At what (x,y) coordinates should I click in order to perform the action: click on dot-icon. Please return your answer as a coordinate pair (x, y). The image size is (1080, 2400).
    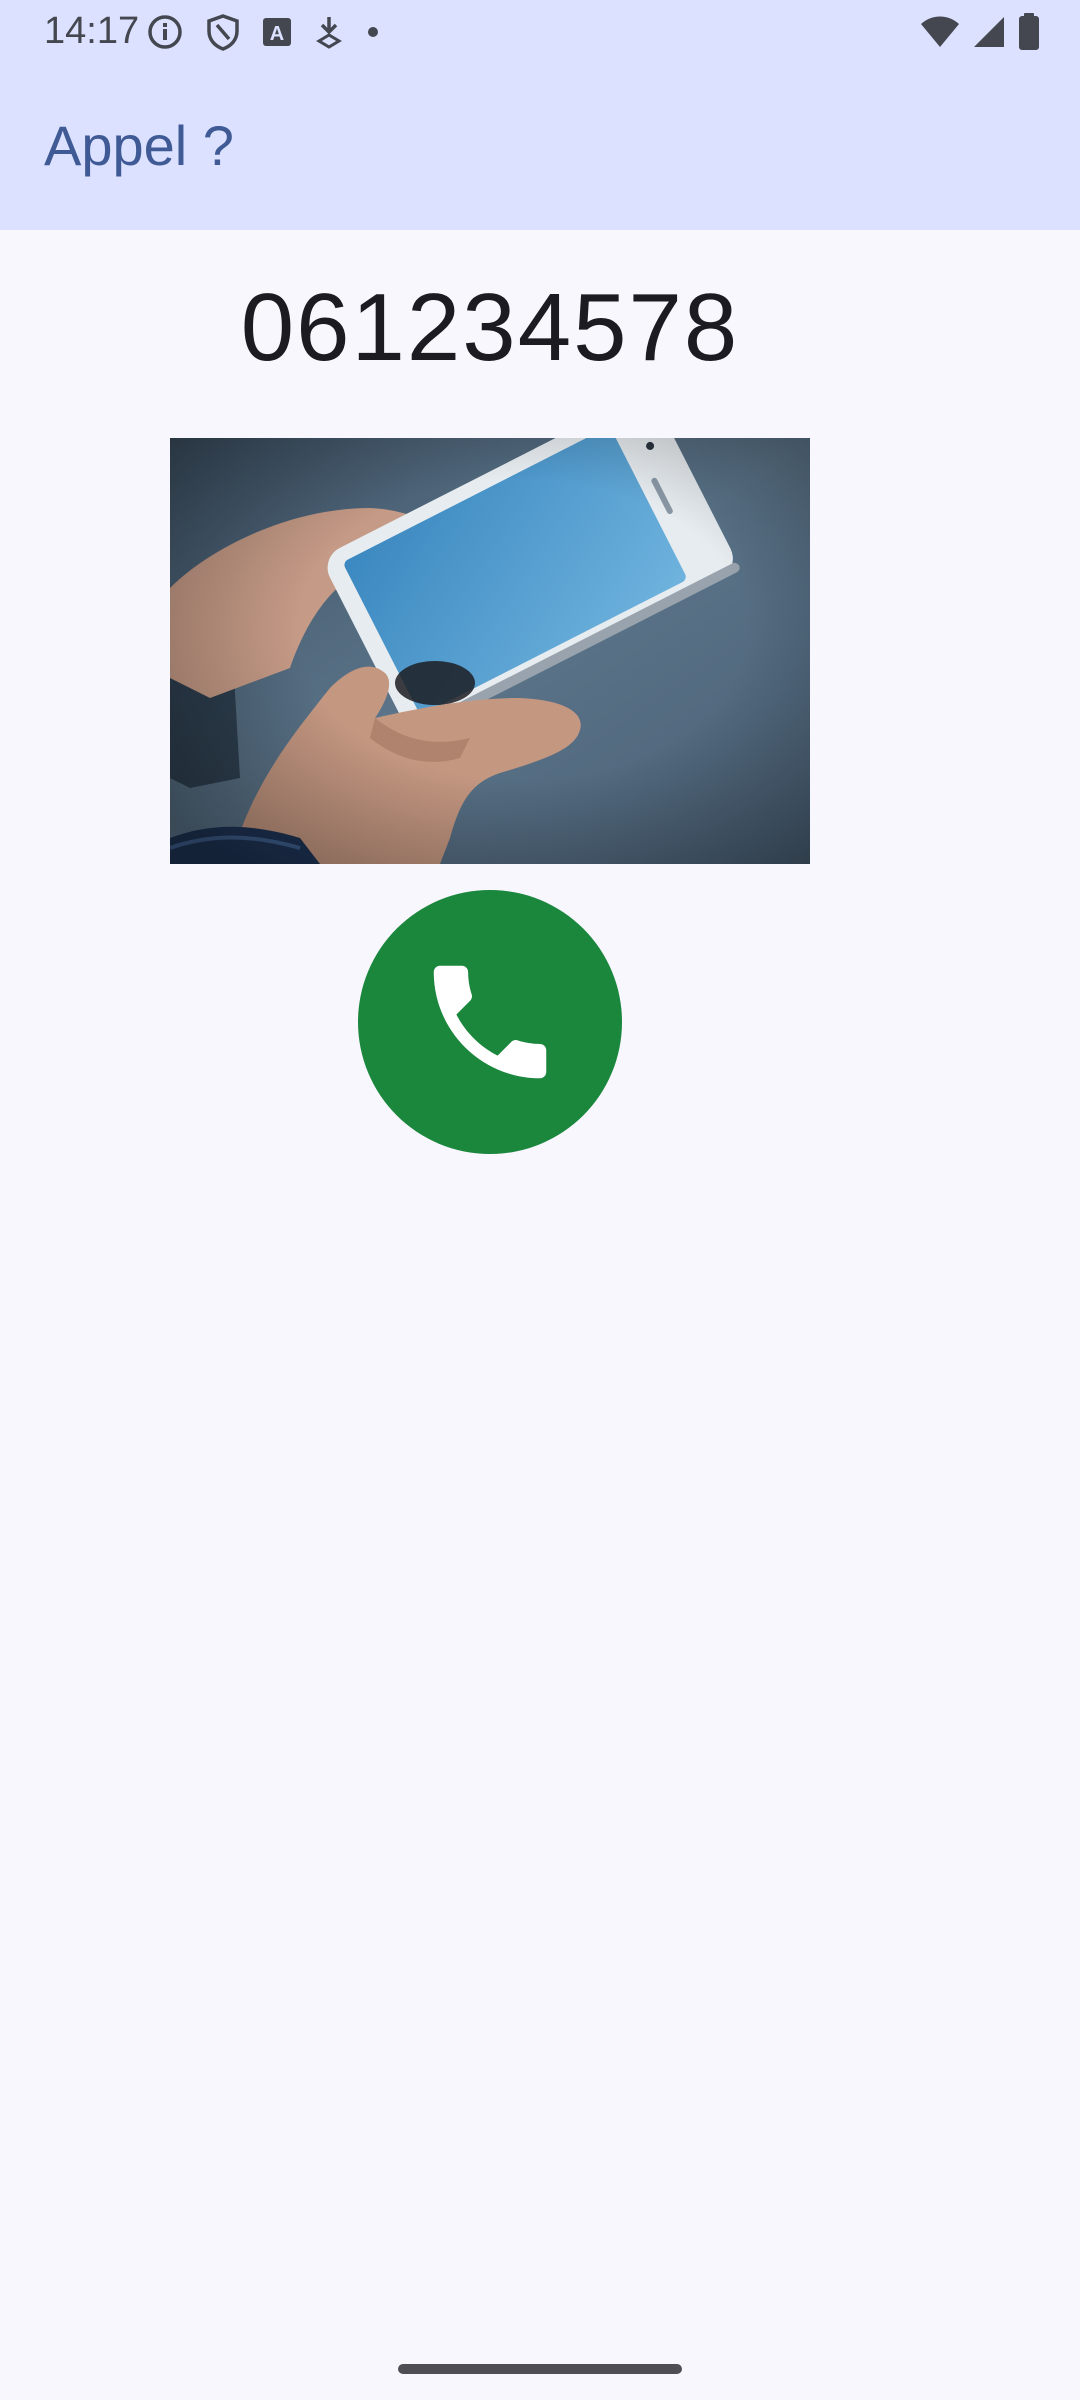
    Looking at the image, I should click on (373, 32).